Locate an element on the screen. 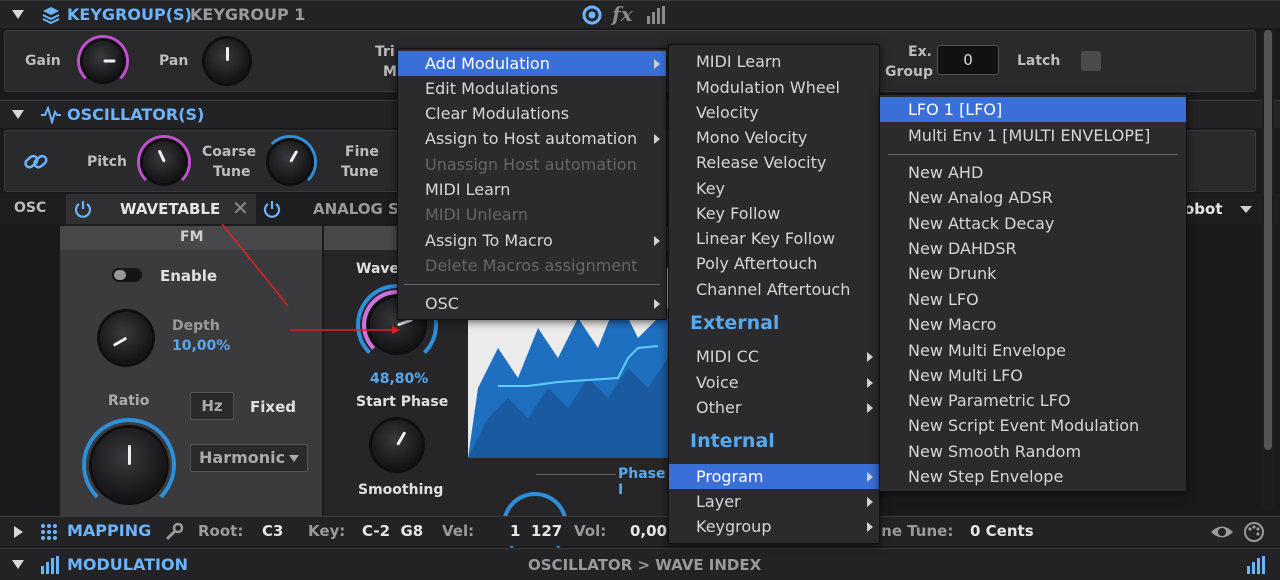  key-value: C-2 G8 is located at coordinates (392, 531).